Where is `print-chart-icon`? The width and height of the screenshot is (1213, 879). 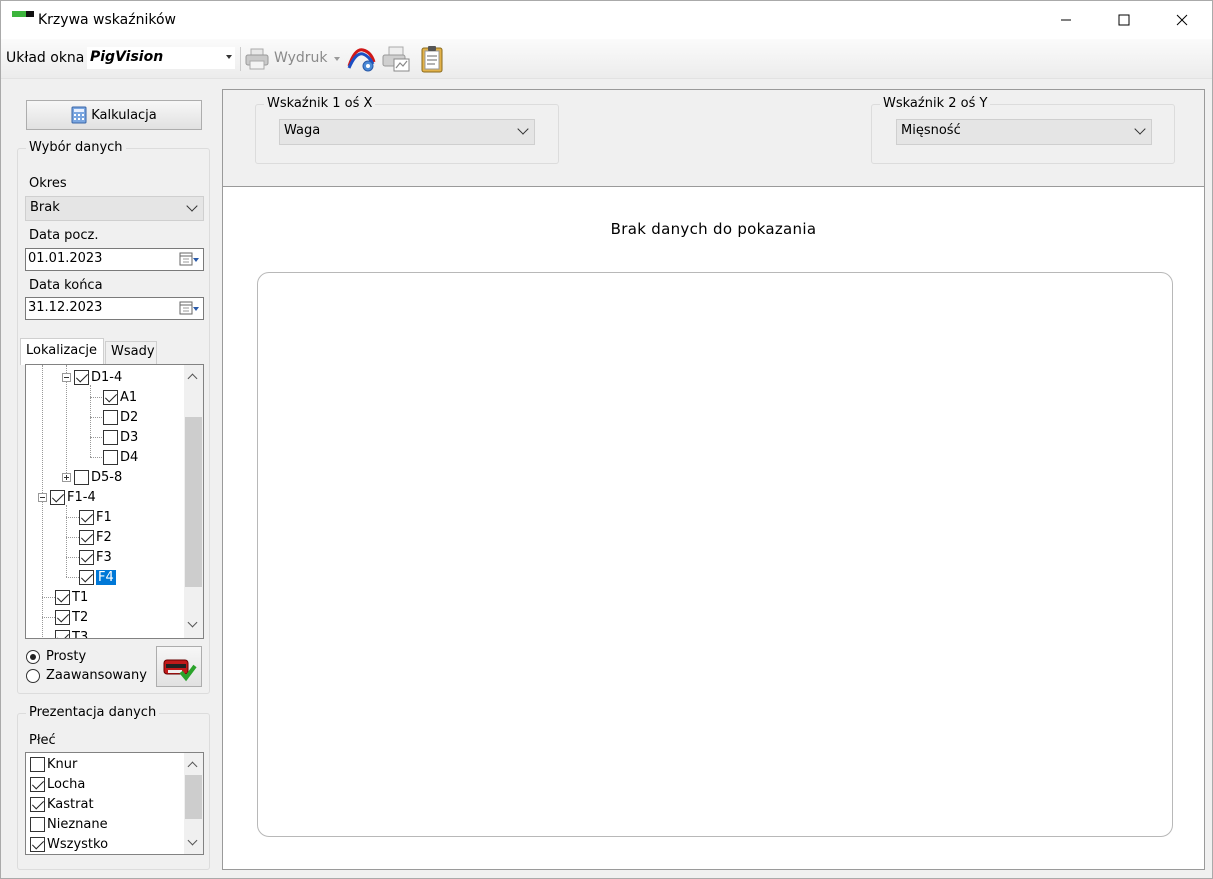
print-chart-icon is located at coordinates (396, 59).